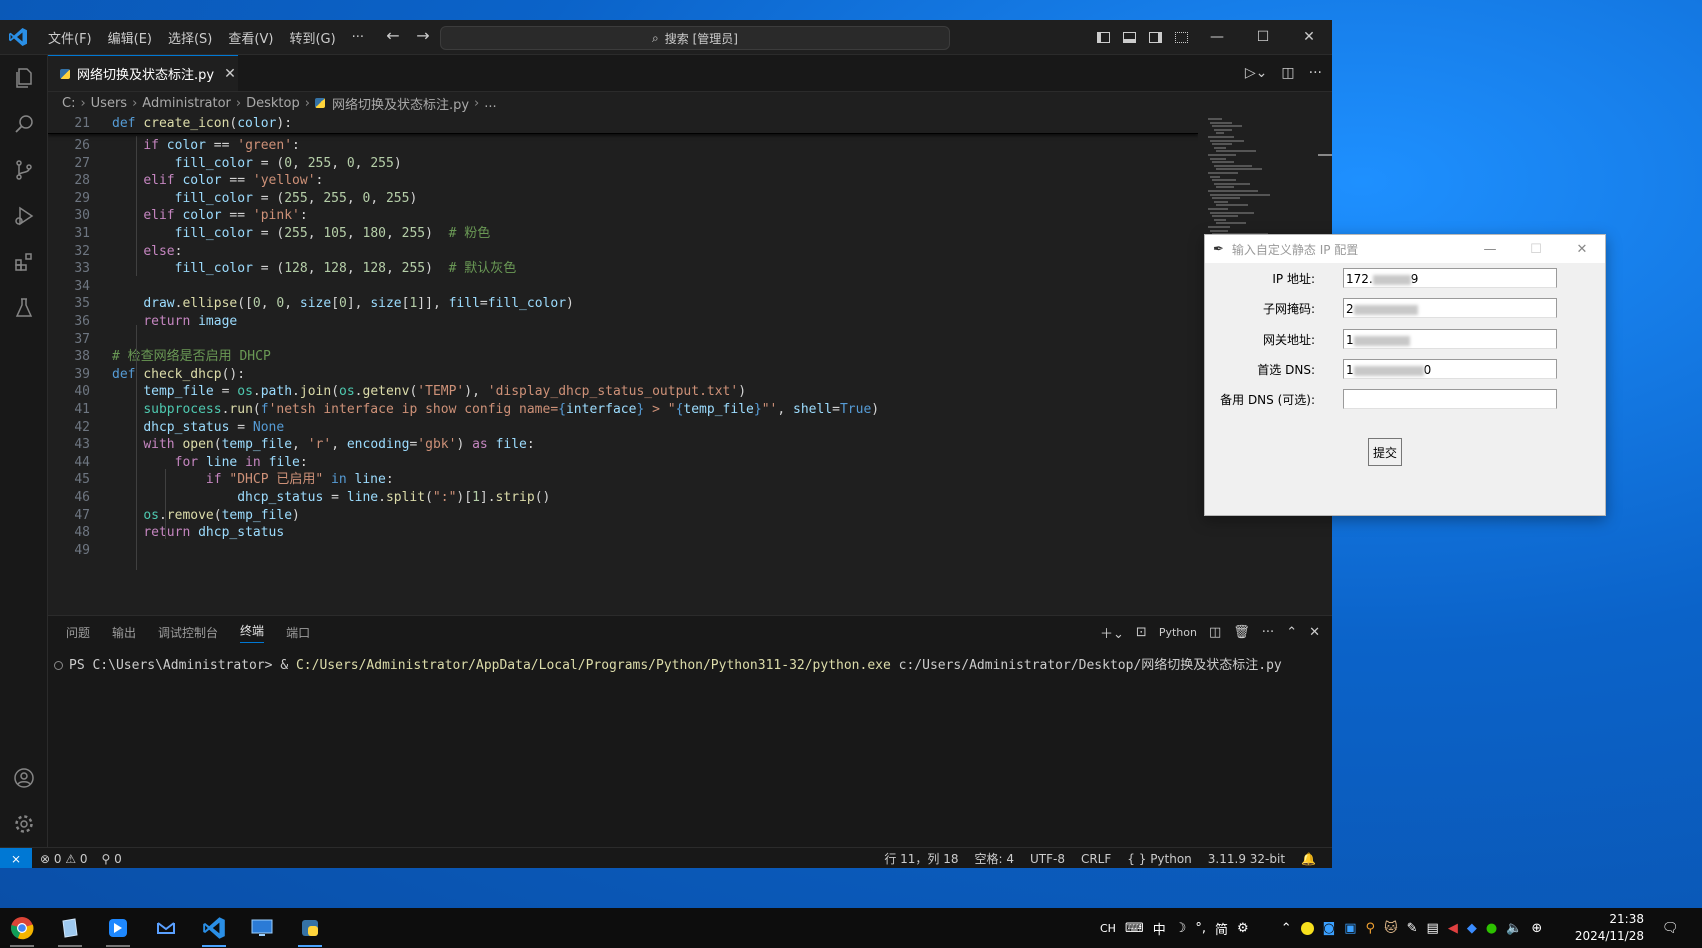 This screenshot has height=948, width=1702. Describe the element at coordinates (64, 859) in the screenshot. I see `problems-status: ⊗ 0 ⚠ 0` at that location.